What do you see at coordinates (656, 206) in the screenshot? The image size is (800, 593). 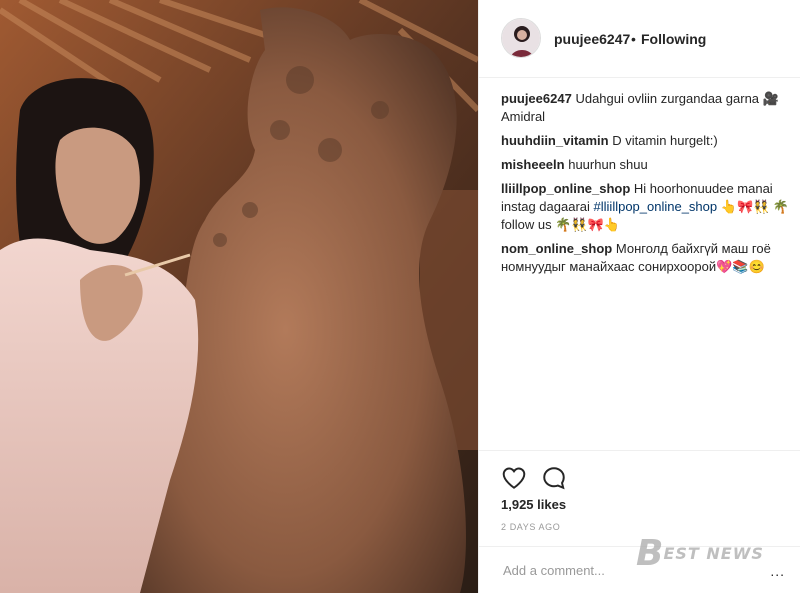 I see `hashtag-link: #lliillpop_online_shop` at bounding box center [656, 206].